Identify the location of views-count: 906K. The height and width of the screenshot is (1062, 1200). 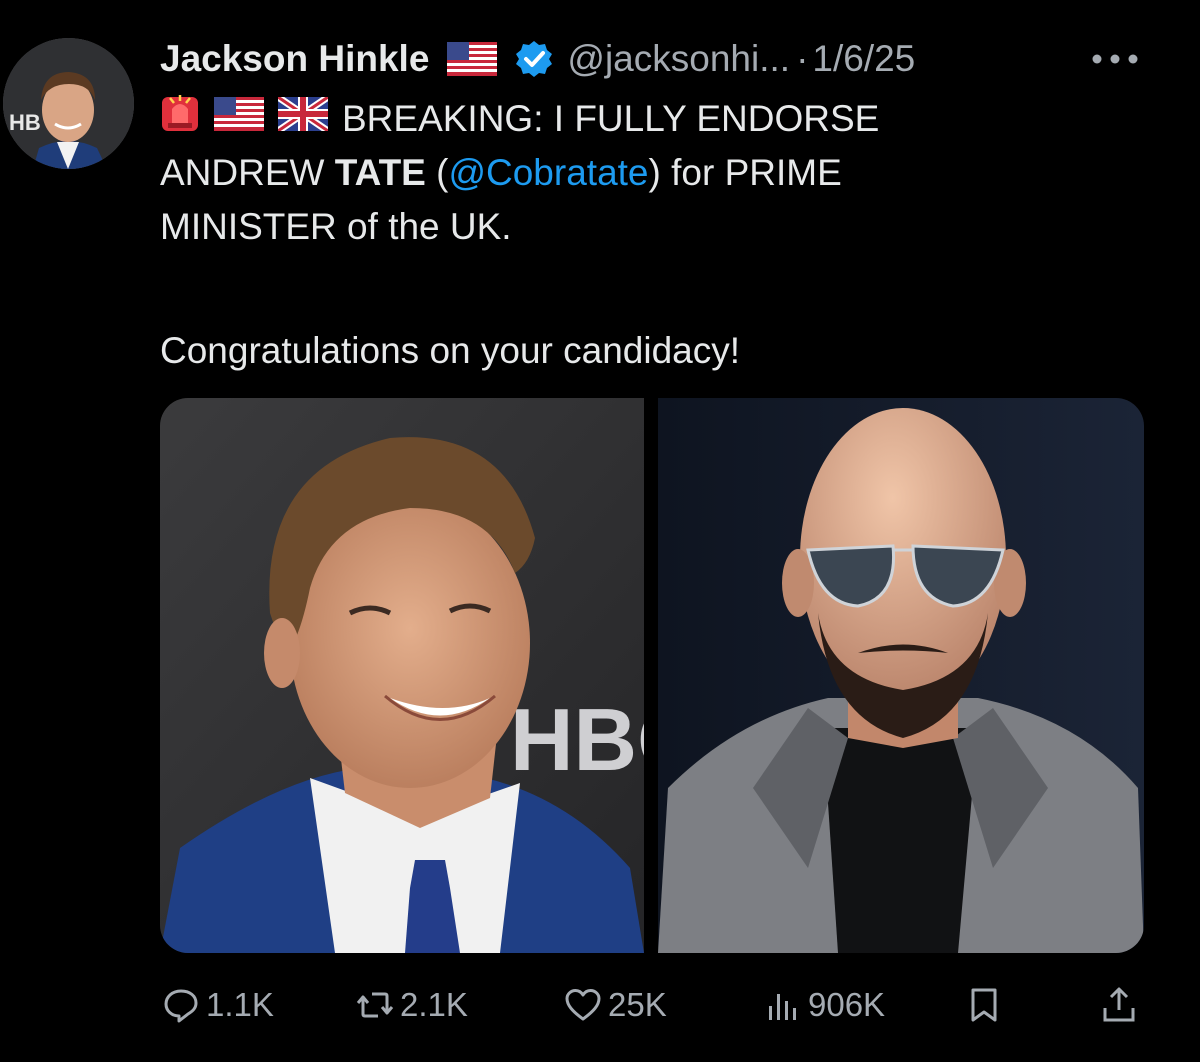
(847, 1004).